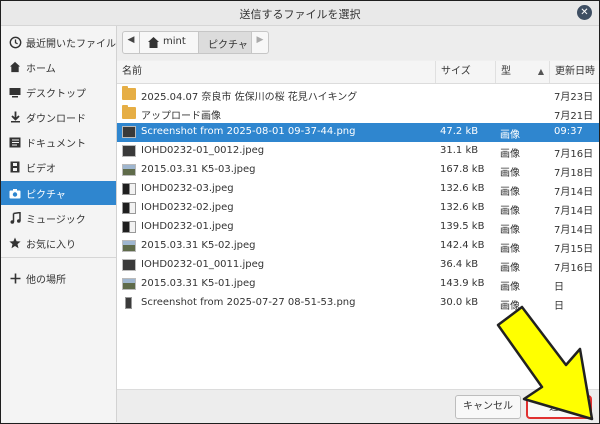  I want to click on sidebar-item-label: お気に入り, so click(51, 245).